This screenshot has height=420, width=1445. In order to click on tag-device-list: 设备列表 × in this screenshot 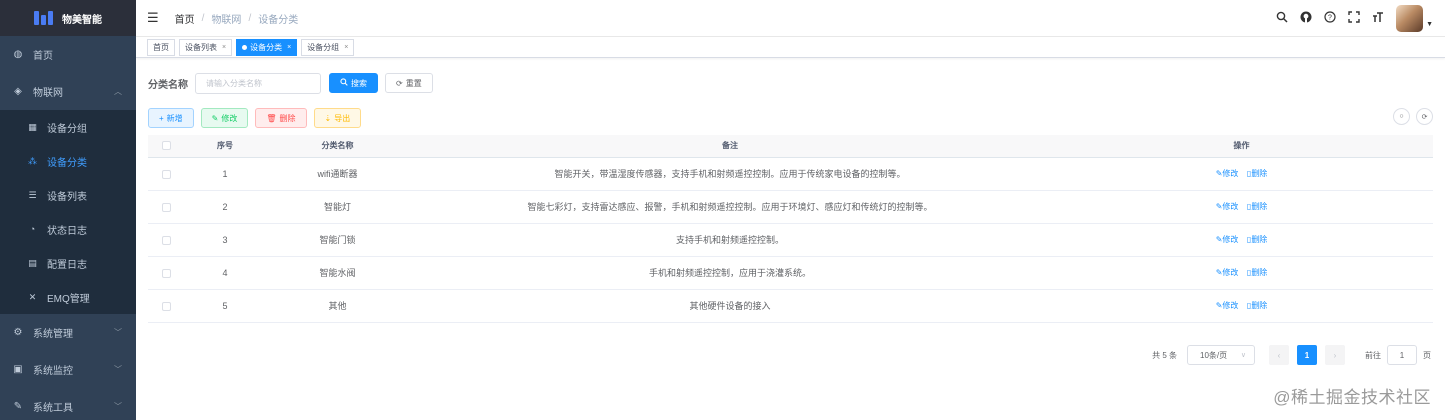, I will do `click(206, 47)`.